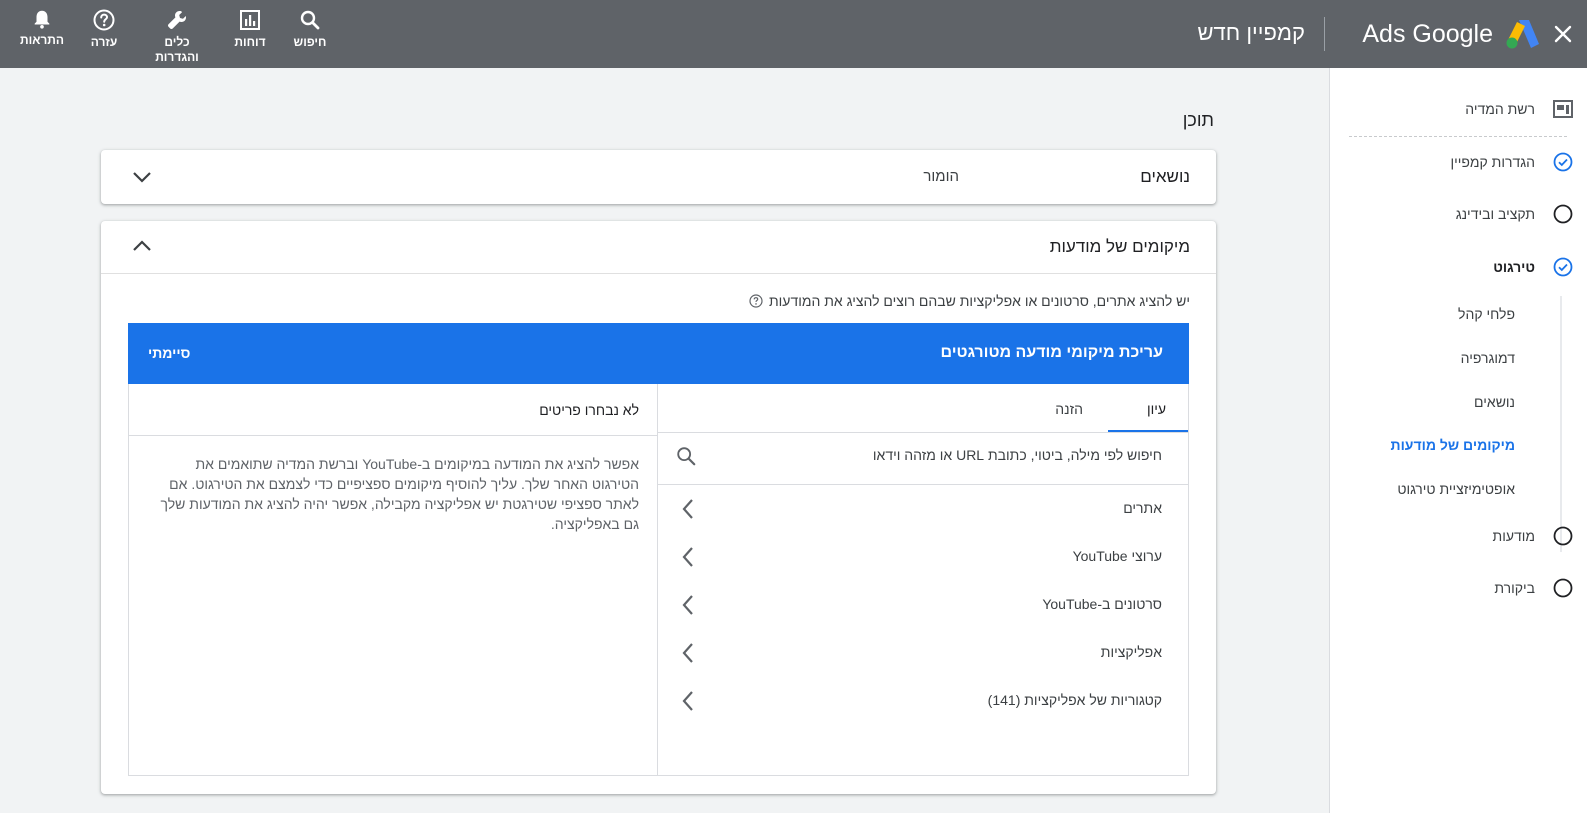 The image size is (1587, 813). What do you see at coordinates (922, 509) in the screenshot?
I see `list-item-websites: אתרים` at bounding box center [922, 509].